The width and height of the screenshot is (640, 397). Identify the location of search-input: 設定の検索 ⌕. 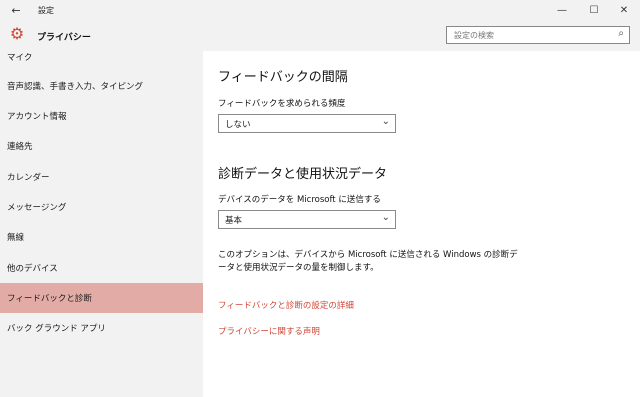
(538, 35).